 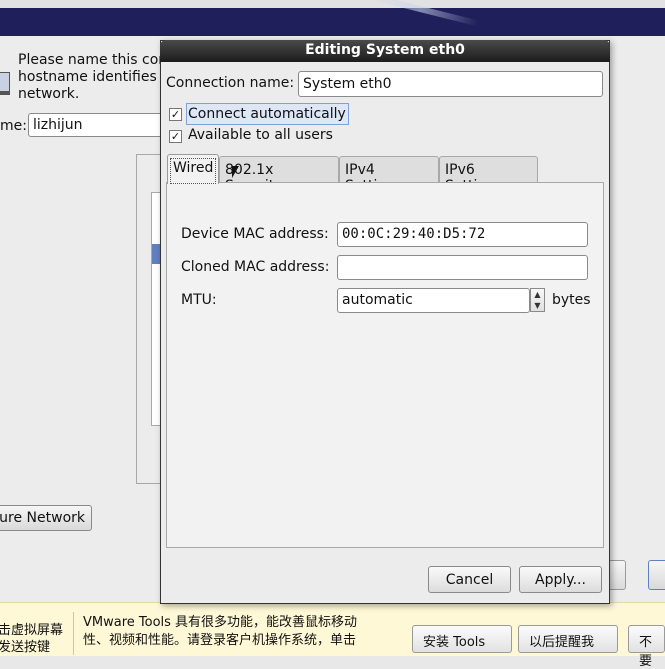 What do you see at coordinates (571, 300) in the screenshot?
I see `mtu-unit-label: bytes` at bounding box center [571, 300].